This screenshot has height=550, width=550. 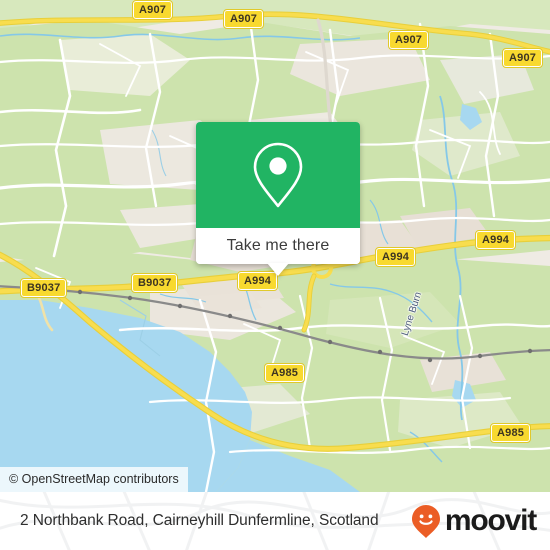 I want to click on callout-icon-area, so click(x=278, y=175).